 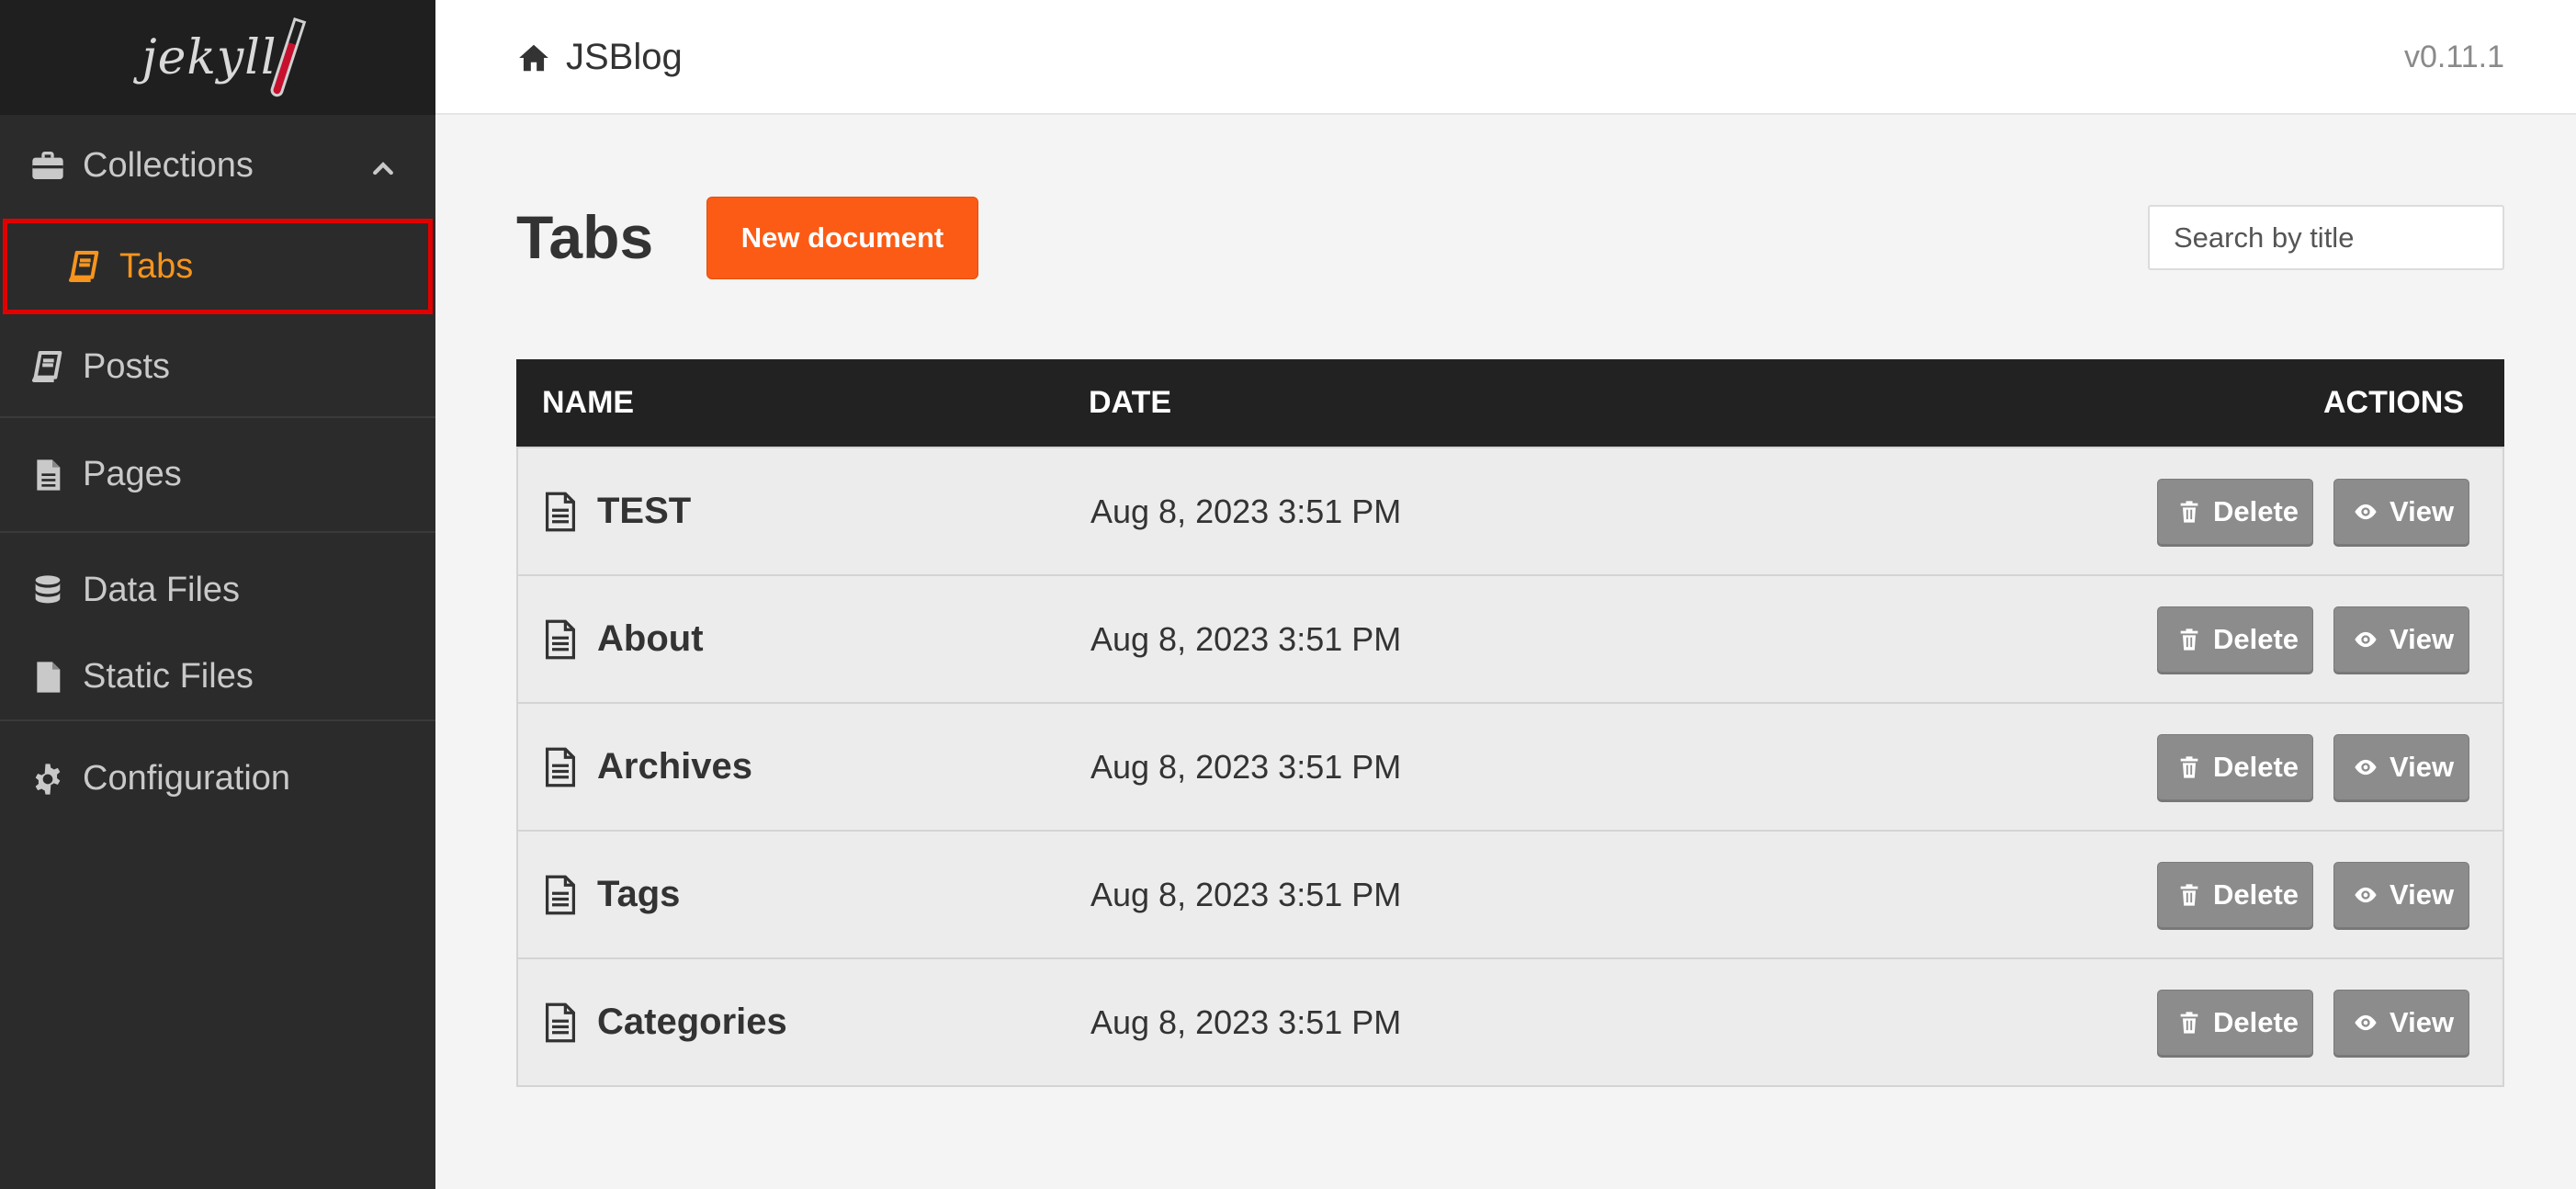 I want to click on column-header-name: NAME, so click(x=588, y=403).